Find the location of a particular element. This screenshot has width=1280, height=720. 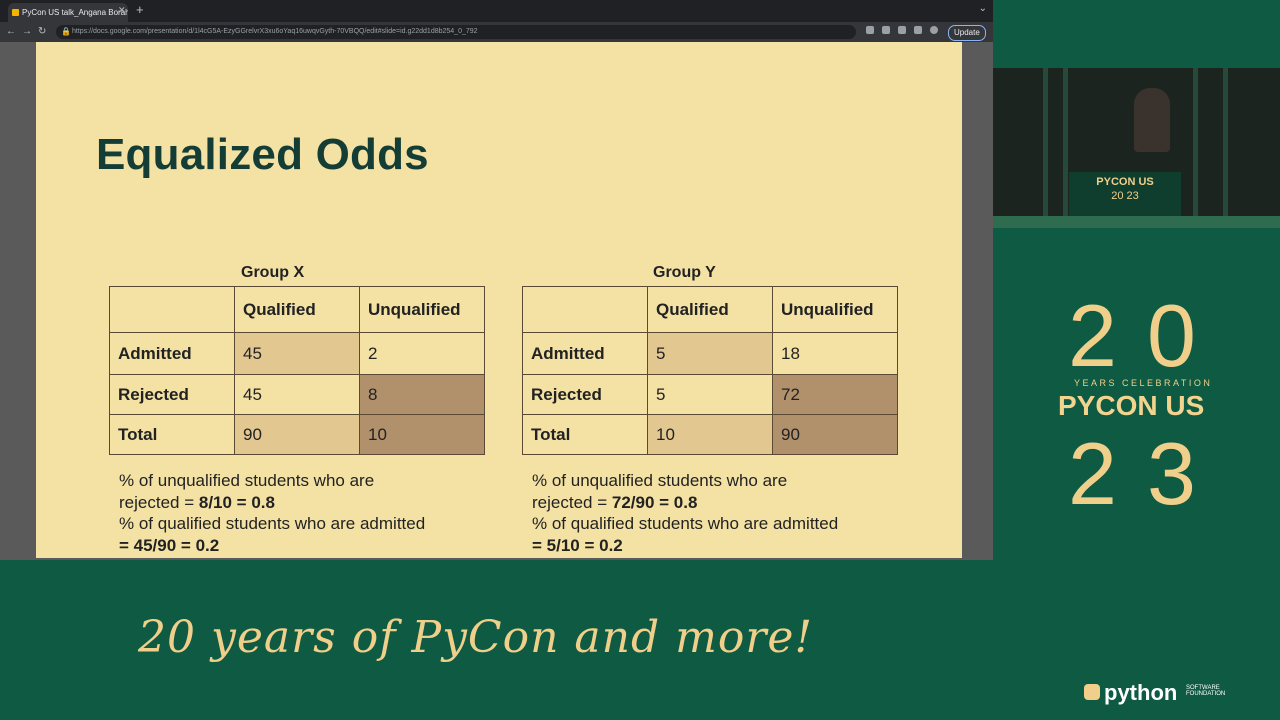

forward-icon: → is located at coordinates (27, 31).